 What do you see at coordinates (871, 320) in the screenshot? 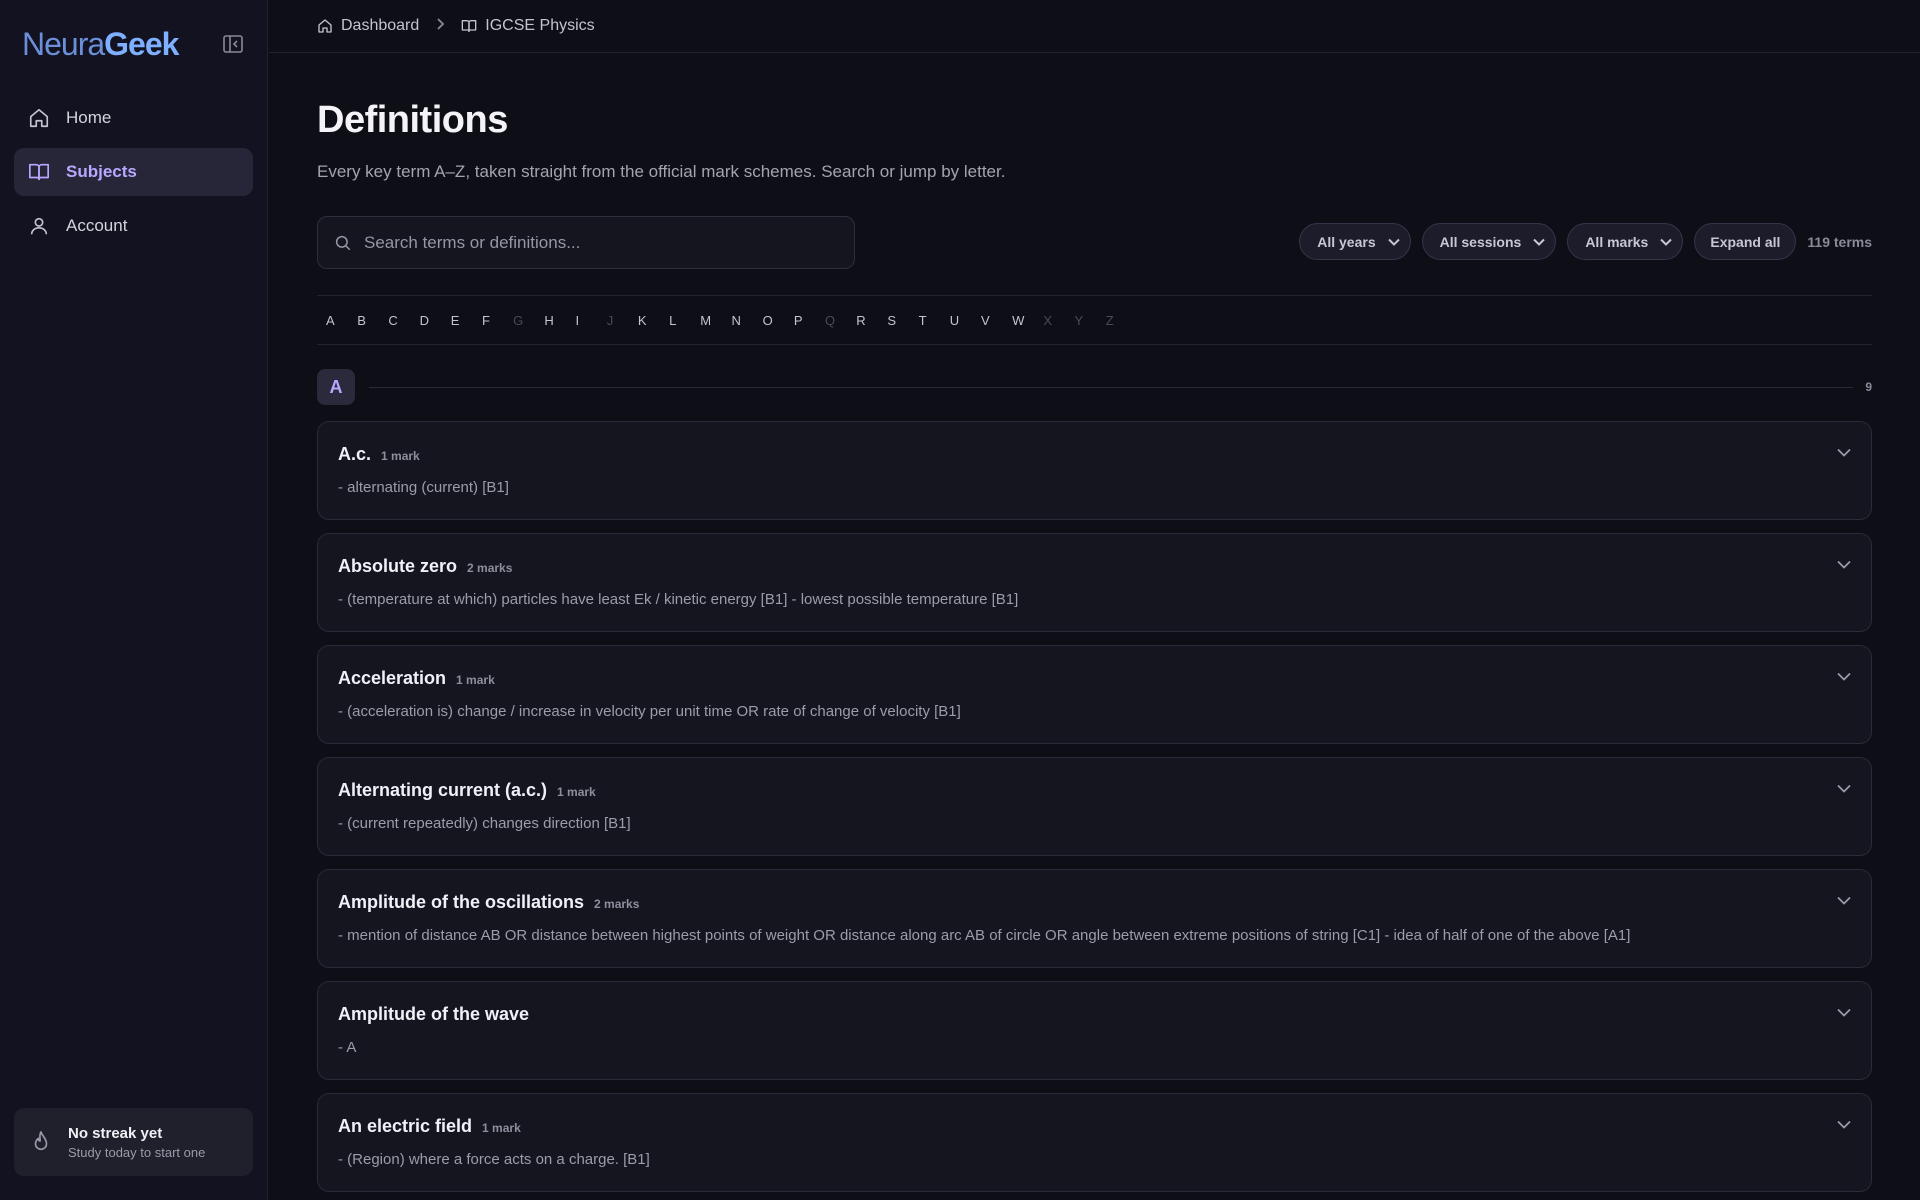
I see `letter-jump-r: R` at bounding box center [871, 320].